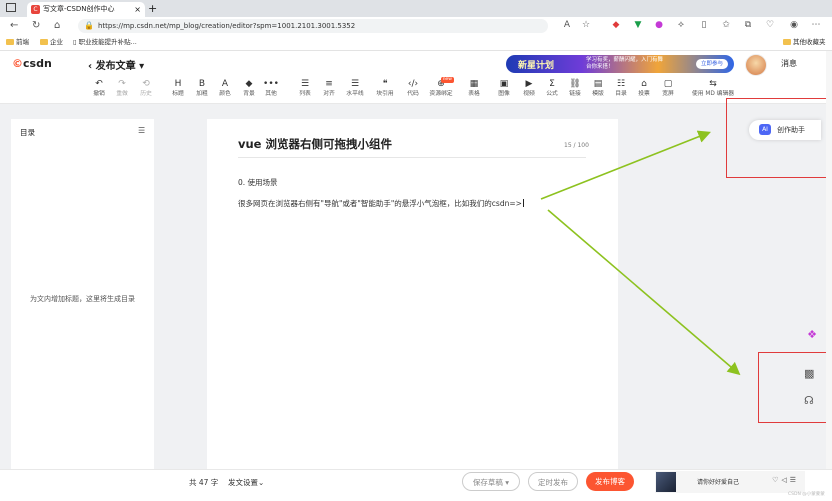 This screenshot has height=501, width=832. I want to click on music-player: 请你好好爱自己 ♡◁☰, so click(730, 482).